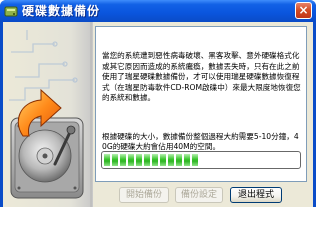 The height and width of the screenshot is (240, 320). Describe the element at coordinates (11, 11) in the screenshot. I see `app-icon` at that location.